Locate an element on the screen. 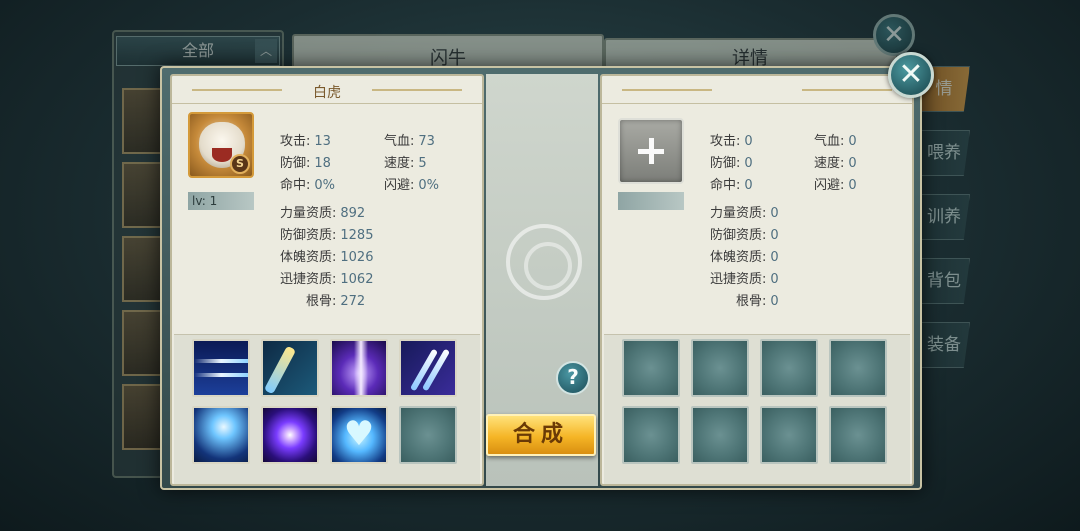 The image size is (1080, 531). aptitude-physique: 体魄资质: 1026 is located at coordinates (327, 257).